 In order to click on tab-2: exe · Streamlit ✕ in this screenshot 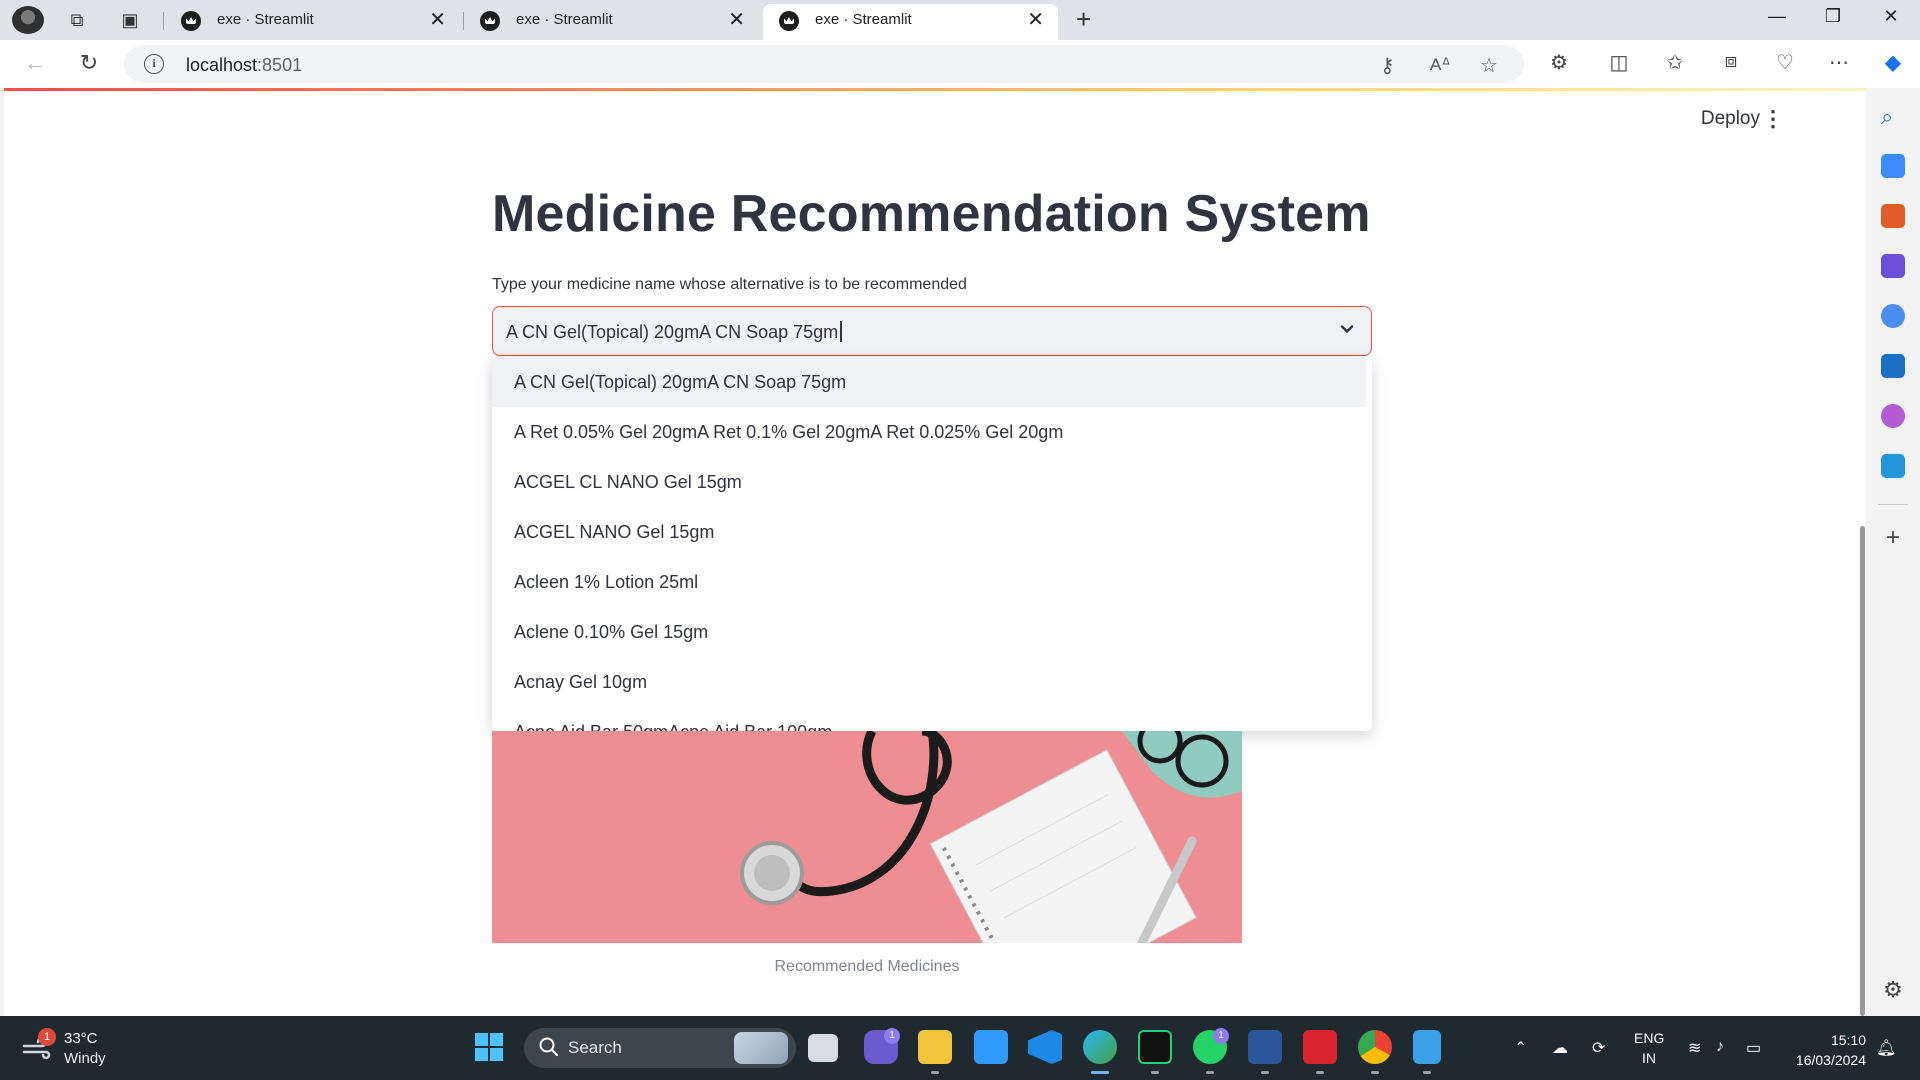, I will do `click(611, 22)`.